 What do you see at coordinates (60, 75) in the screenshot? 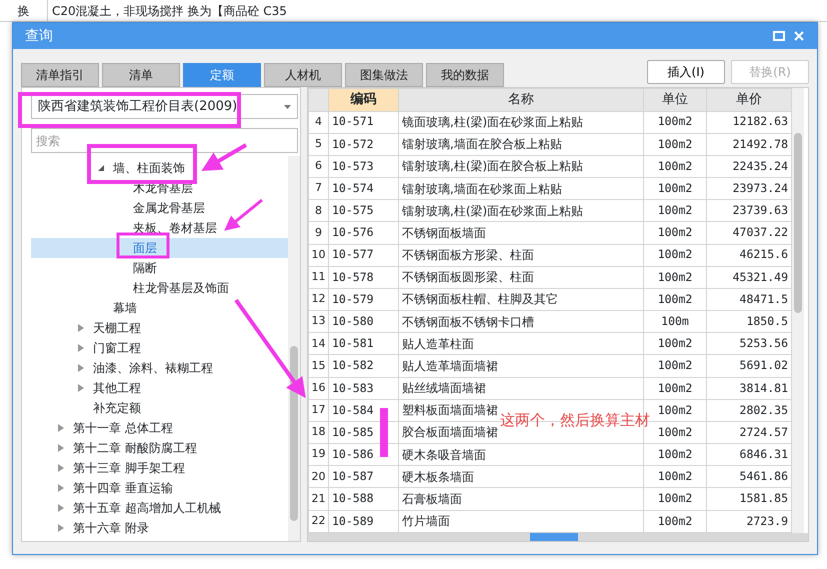
I see `tab: 清单指引` at bounding box center [60, 75].